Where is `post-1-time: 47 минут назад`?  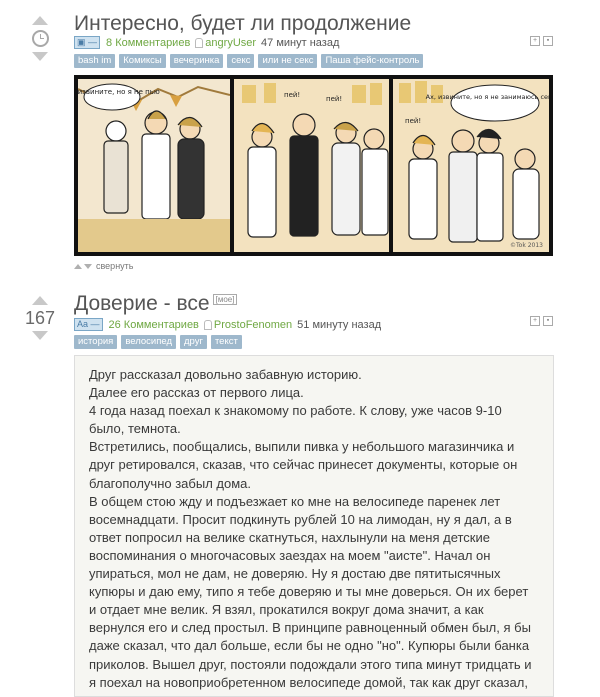 post-1-time: 47 минут назад is located at coordinates (300, 42).